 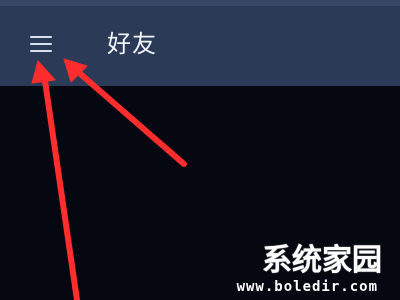 I want to click on watermark-site-name: 系统家园, so click(x=322, y=260).